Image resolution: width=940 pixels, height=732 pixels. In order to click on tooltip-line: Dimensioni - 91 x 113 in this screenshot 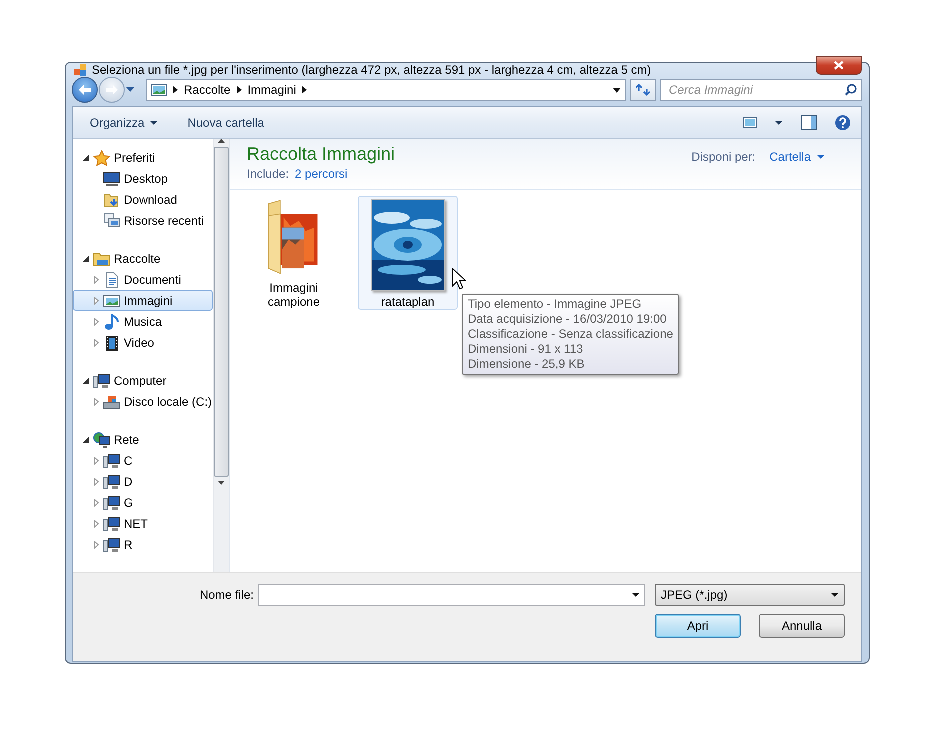, I will do `click(526, 349)`.